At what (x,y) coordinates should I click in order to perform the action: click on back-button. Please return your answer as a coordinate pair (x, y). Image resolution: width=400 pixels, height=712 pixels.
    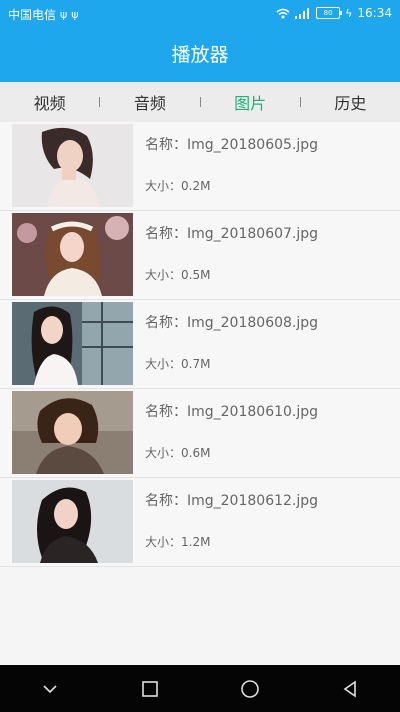
    Looking at the image, I should click on (350, 689).